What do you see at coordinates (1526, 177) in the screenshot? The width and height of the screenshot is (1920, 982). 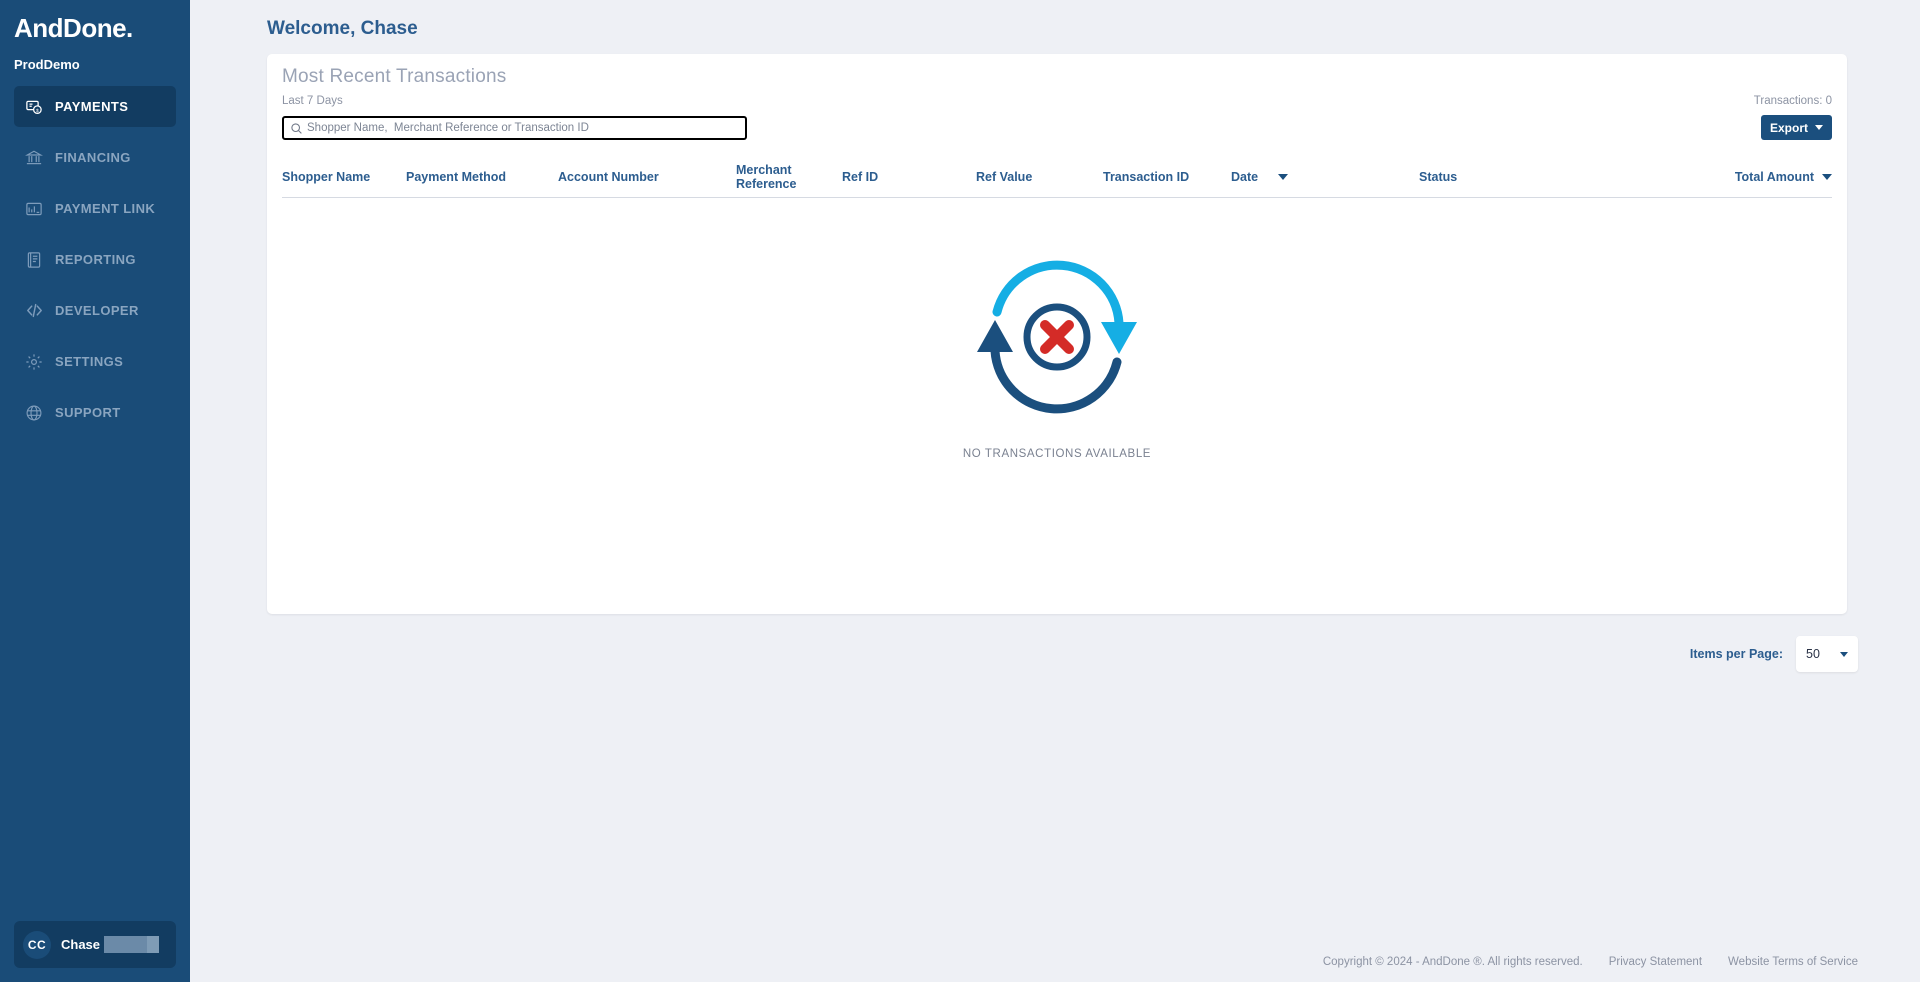 I see `column-header-status: Status` at bounding box center [1526, 177].